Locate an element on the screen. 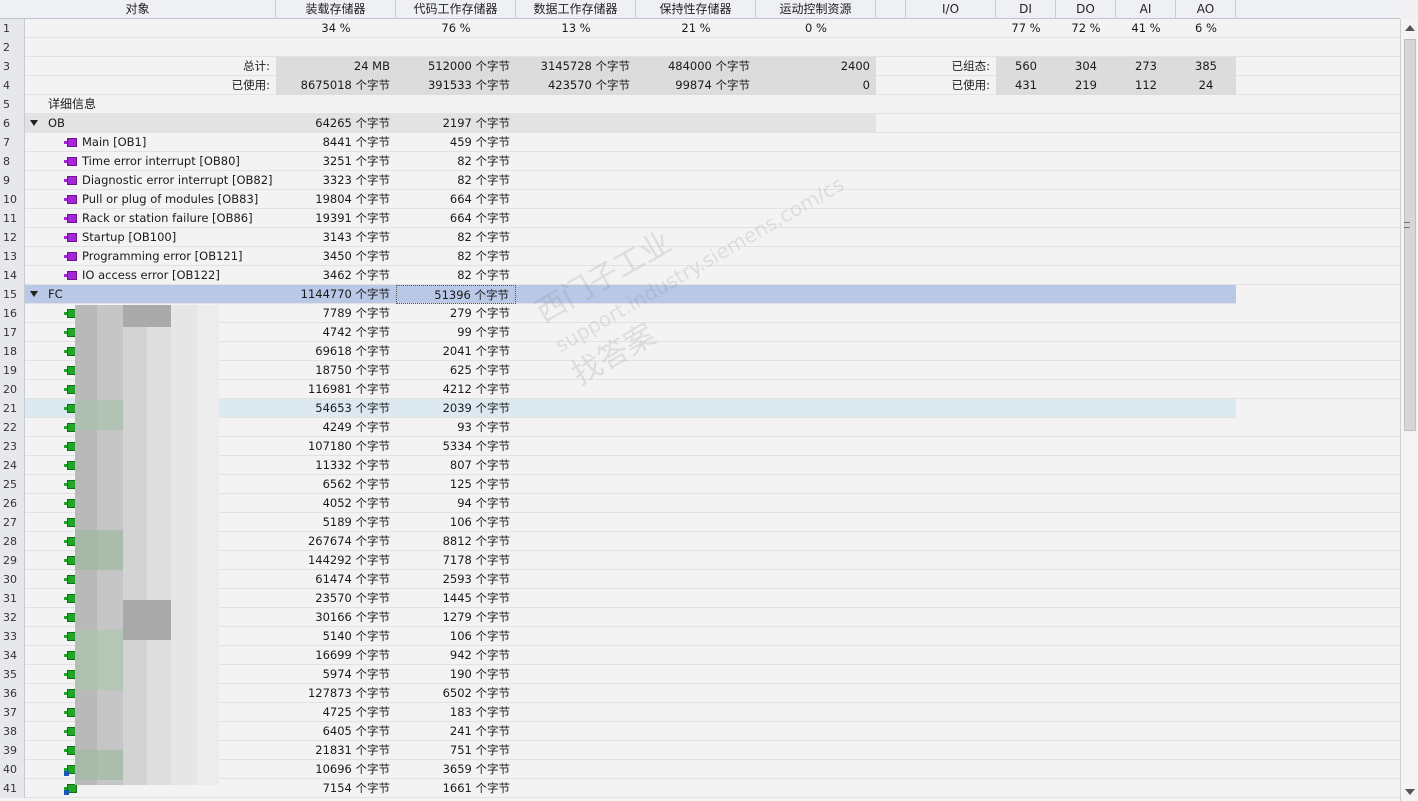 The image size is (1418, 801). fc-code: 7178 个字节 is located at coordinates (476, 560).